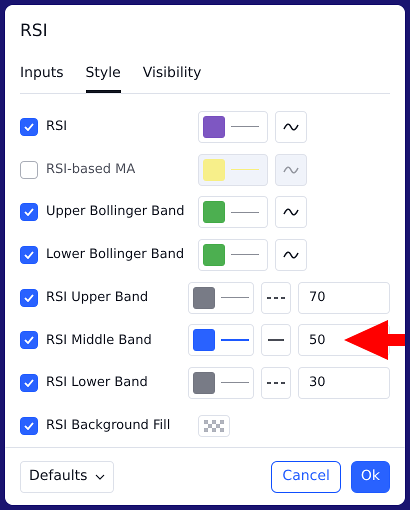 The height and width of the screenshot is (510, 410). Describe the element at coordinates (42, 77) in the screenshot. I see `tab: Inputs` at that location.